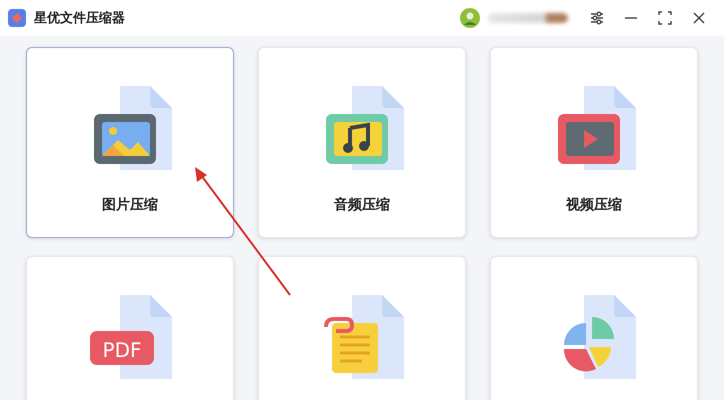 The width and height of the screenshot is (724, 400). I want to click on app-logo-icon, so click(17, 18).